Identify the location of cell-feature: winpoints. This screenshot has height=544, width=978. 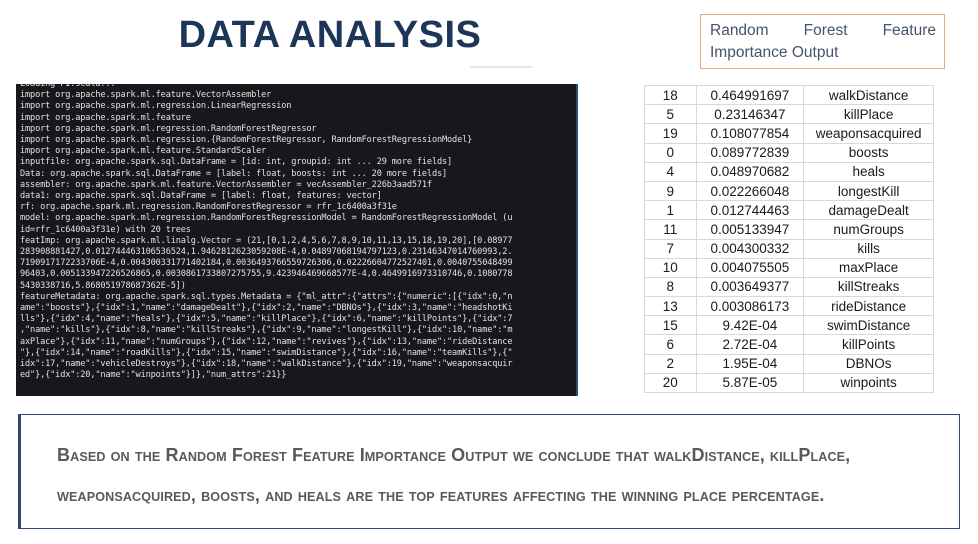
(868, 383).